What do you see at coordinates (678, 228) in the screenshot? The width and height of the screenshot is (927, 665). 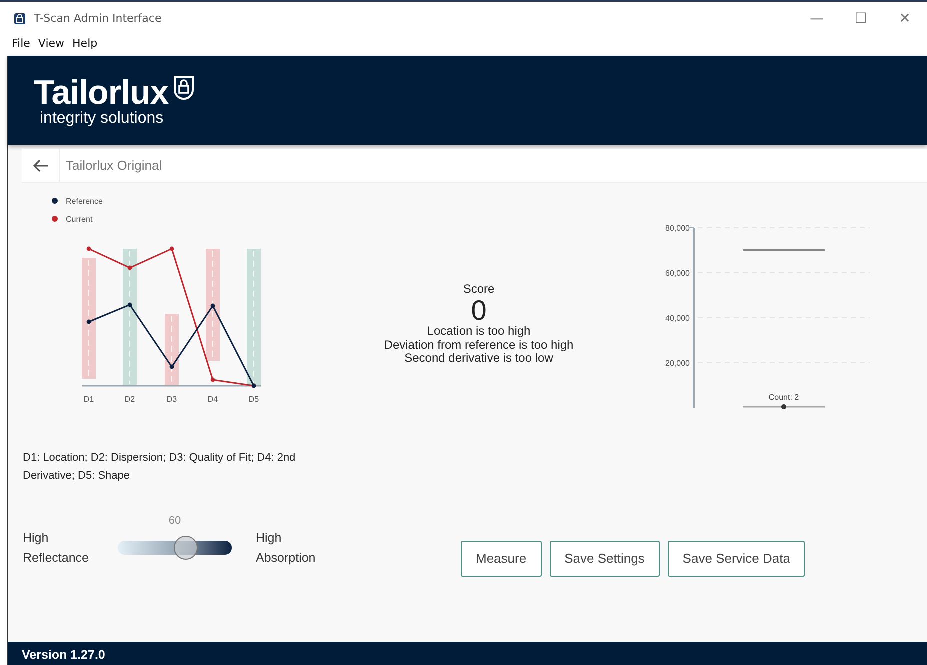 I see `axis-tick-label: 80,000` at bounding box center [678, 228].